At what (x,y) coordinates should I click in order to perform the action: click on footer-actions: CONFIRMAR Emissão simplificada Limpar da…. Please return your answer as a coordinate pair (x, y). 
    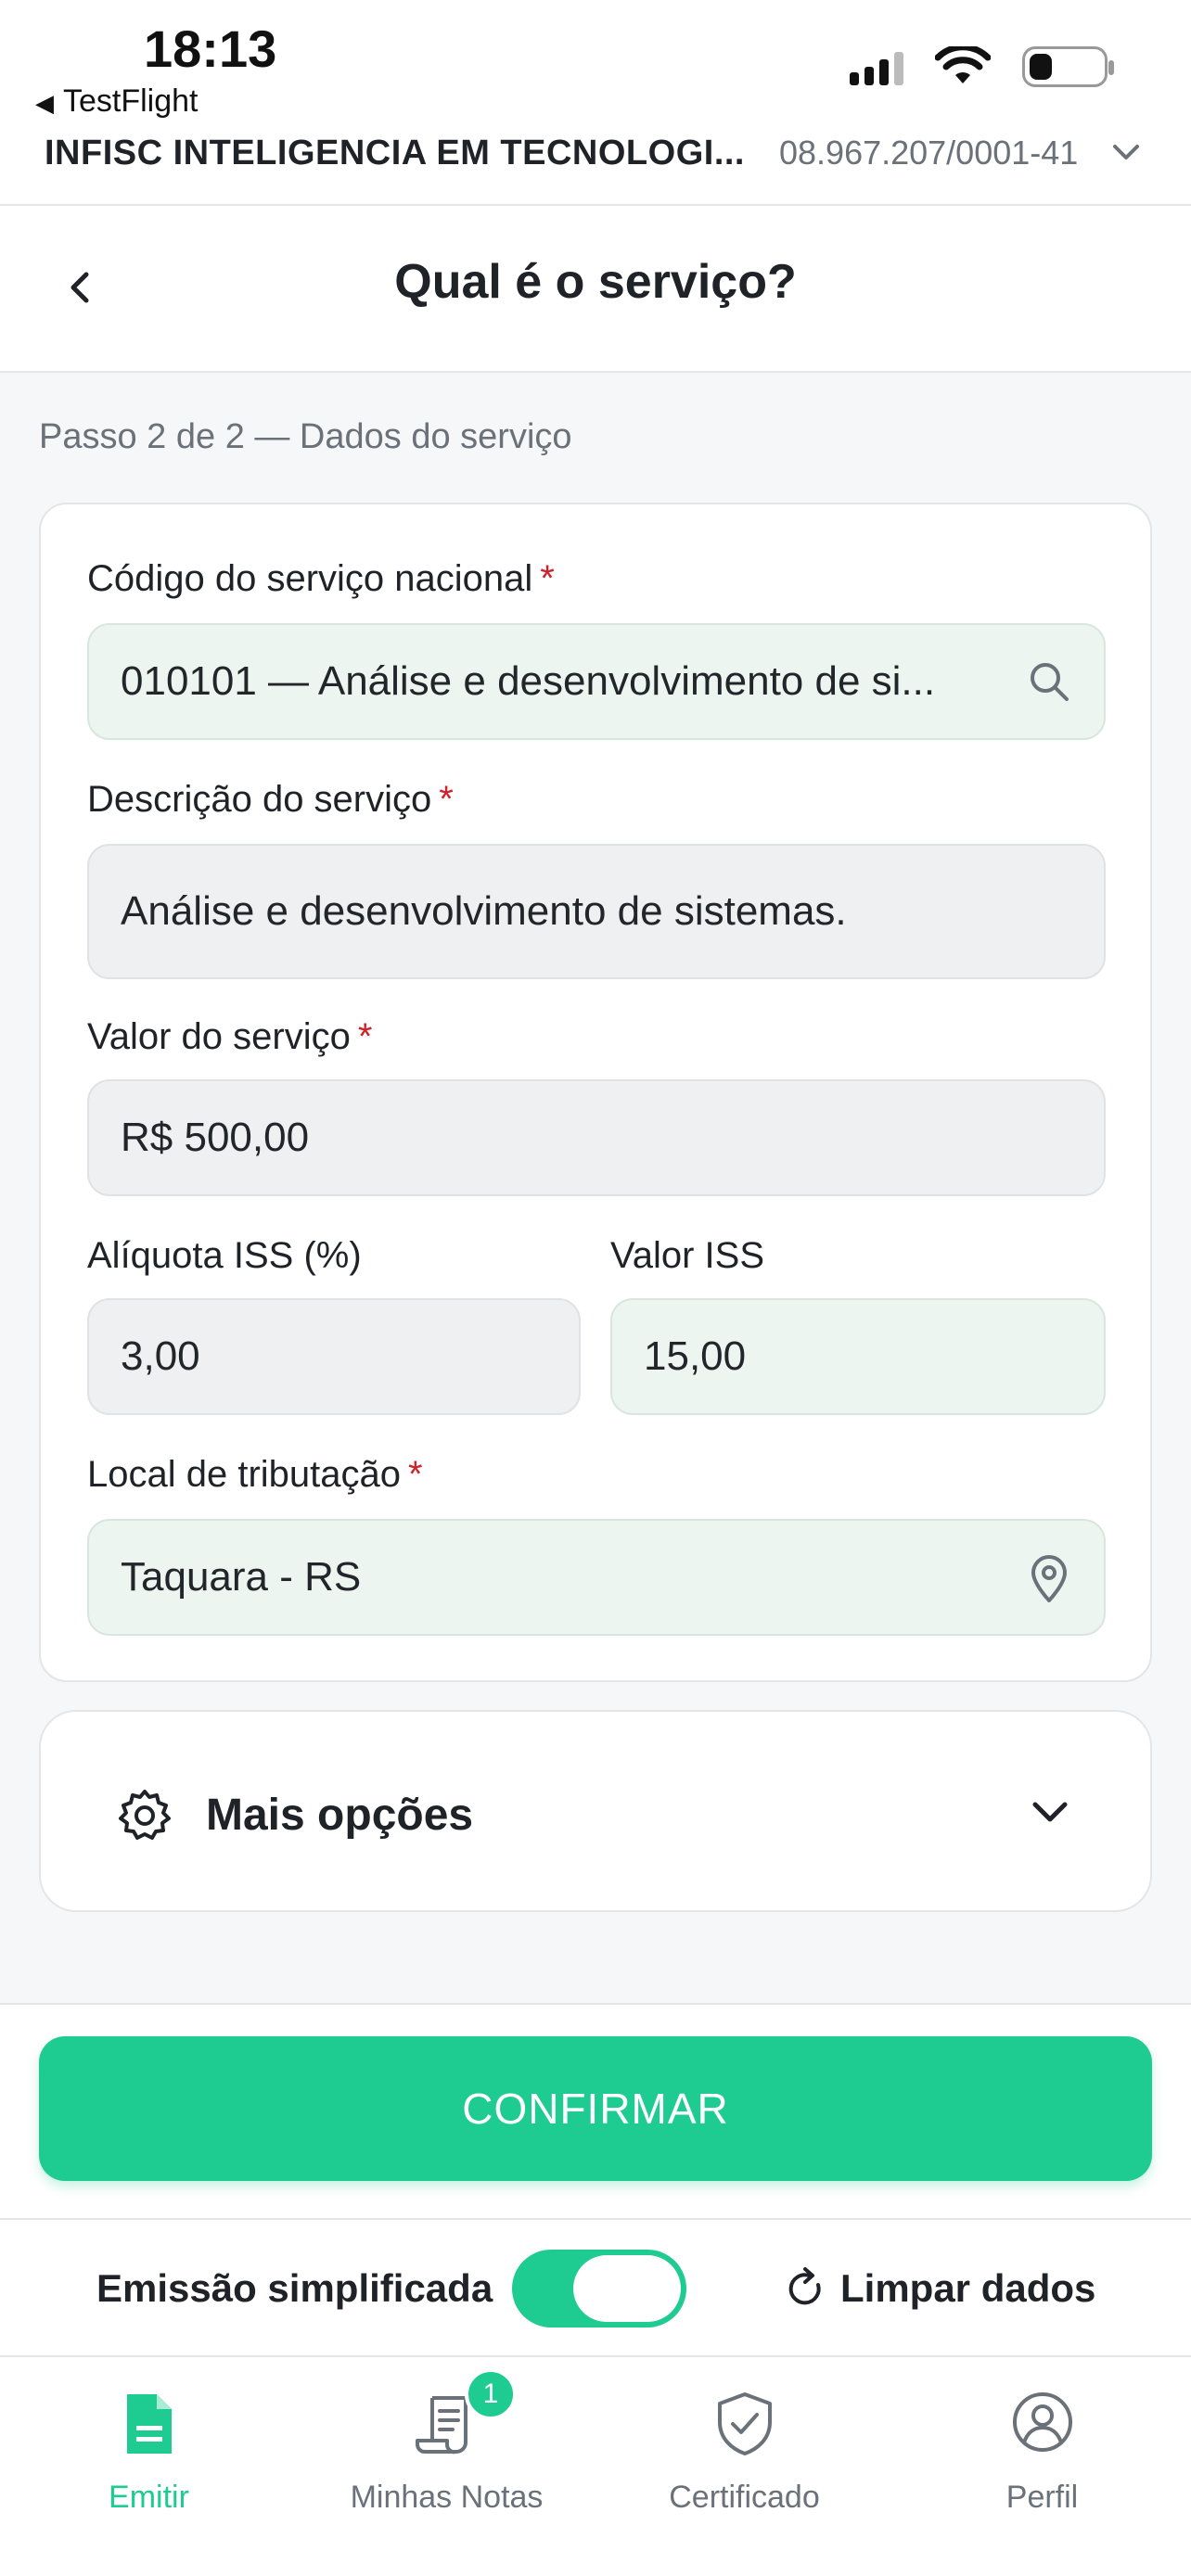
    Looking at the image, I should click on (595, 2184).